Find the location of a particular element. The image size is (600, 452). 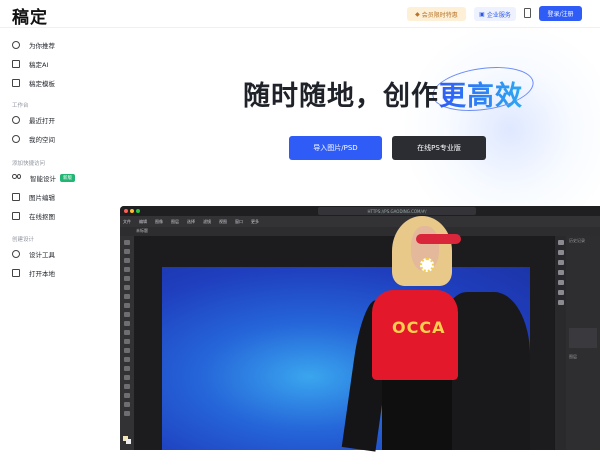

adjust-panel-icon is located at coordinates (561, 262).